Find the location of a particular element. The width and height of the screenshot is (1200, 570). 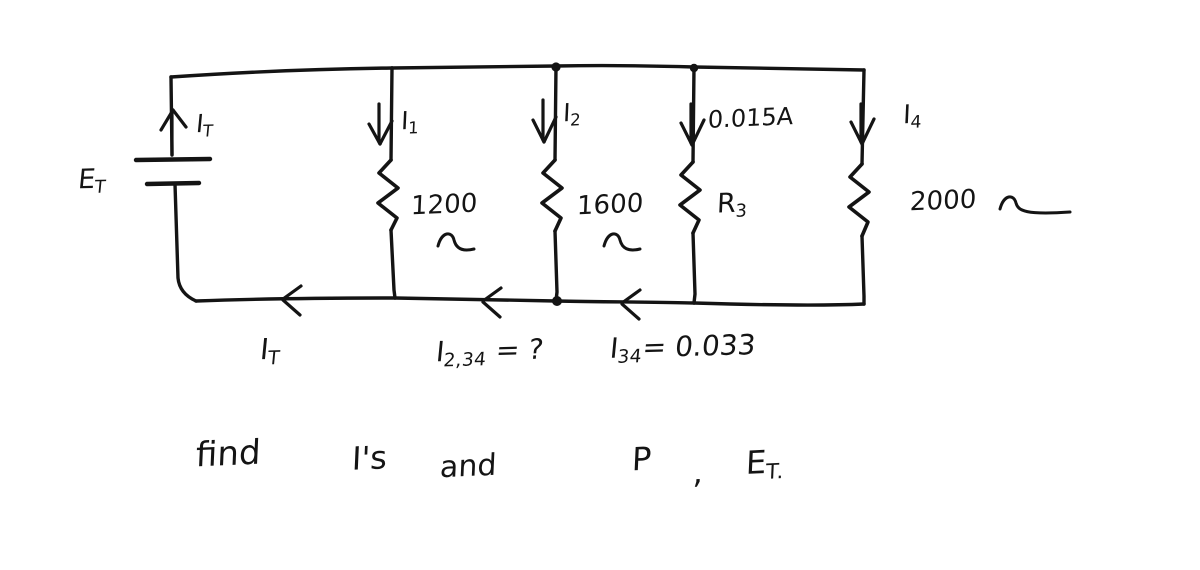

question-word-find: find is located at coordinates (228, 454).